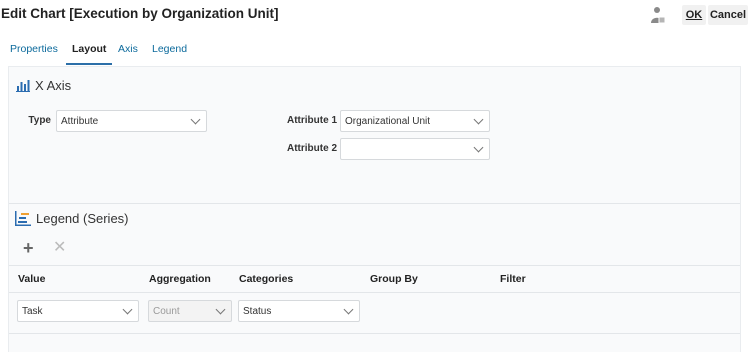 This screenshot has height=352, width=749. I want to click on column-header-value: Value, so click(32, 279).